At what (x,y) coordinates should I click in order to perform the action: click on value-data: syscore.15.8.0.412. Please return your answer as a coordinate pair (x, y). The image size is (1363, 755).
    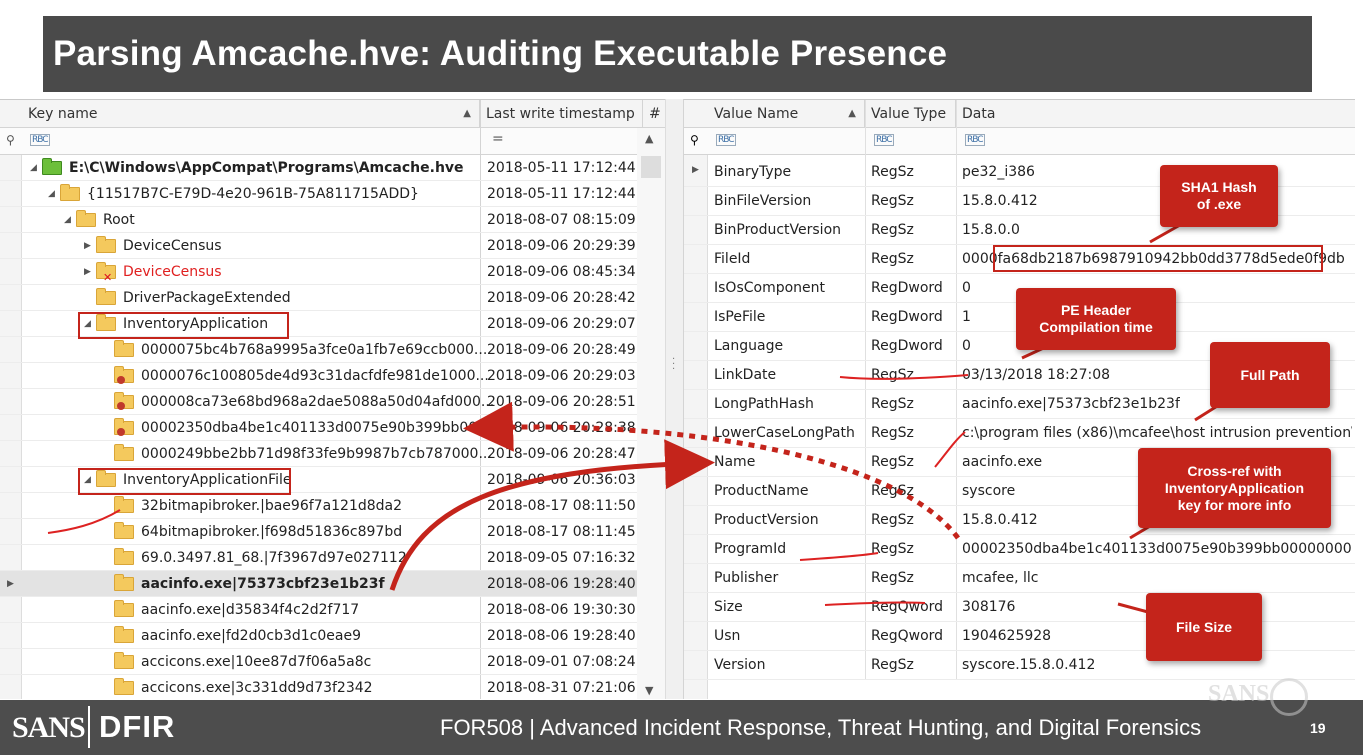
    Looking at the image, I should click on (1029, 665).